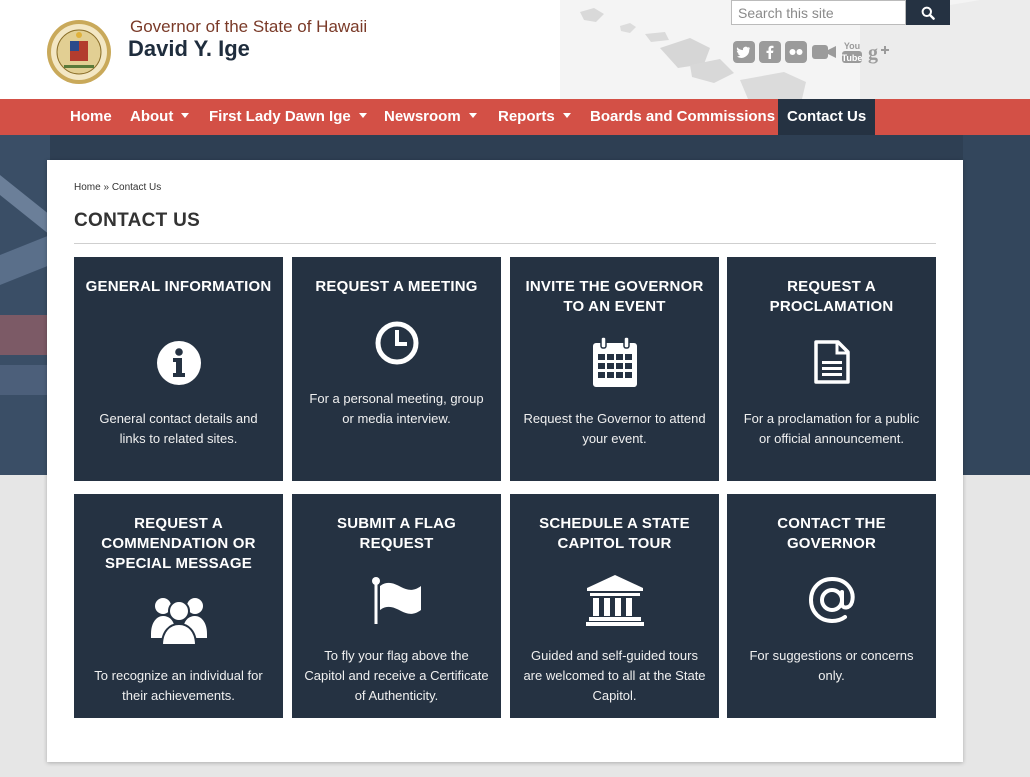 The width and height of the screenshot is (1030, 777). What do you see at coordinates (796, 52) in the screenshot?
I see `flickr-icon` at bounding box center [796, 52].